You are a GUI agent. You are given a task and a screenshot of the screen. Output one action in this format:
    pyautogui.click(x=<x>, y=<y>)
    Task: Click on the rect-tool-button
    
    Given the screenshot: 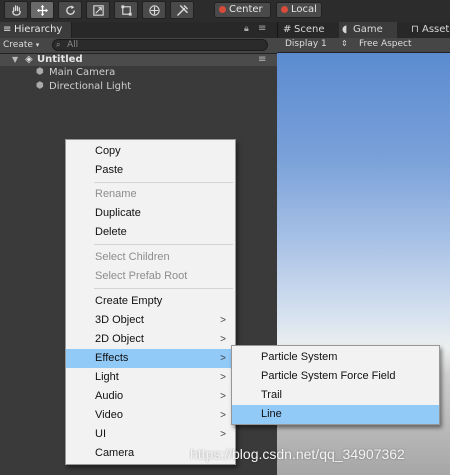 What is the action you would take?
    pyautogui.click(x=126, y=10)
    